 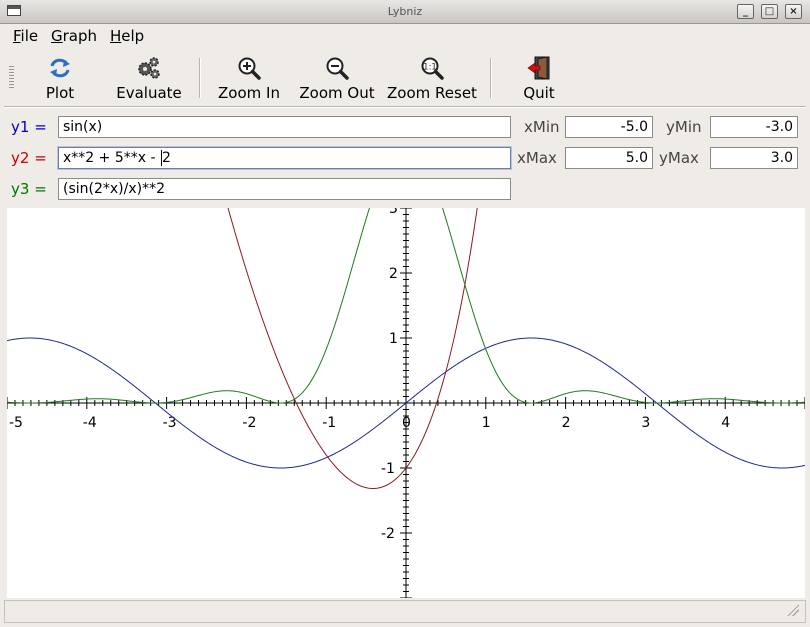 What do you see at coordinates (60, 79) in the screenshot?
I see `plot-button: Plot` at bounding box center [60, 79].